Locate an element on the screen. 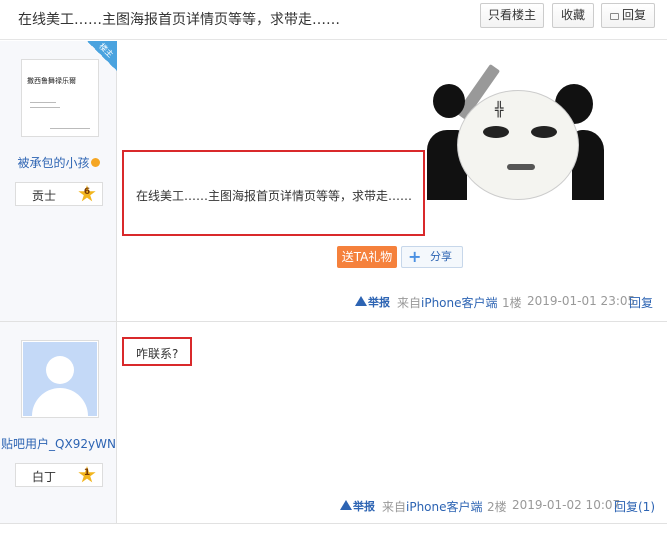 This screenshot has width=667, height=540. floor-number: 1楼 is located at coordinates (512, 303).